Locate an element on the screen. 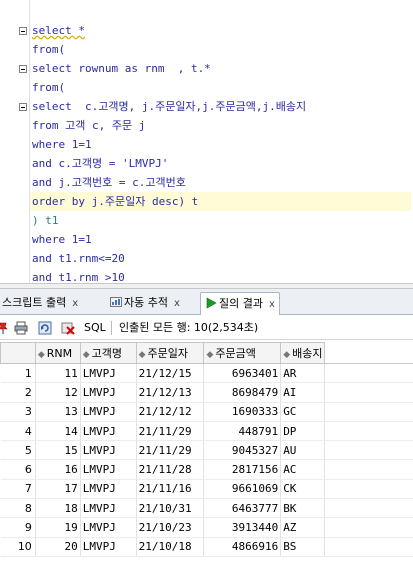 This screenshot has width=413, height=576. row-number: 2 is located at coordinates (18, 392).